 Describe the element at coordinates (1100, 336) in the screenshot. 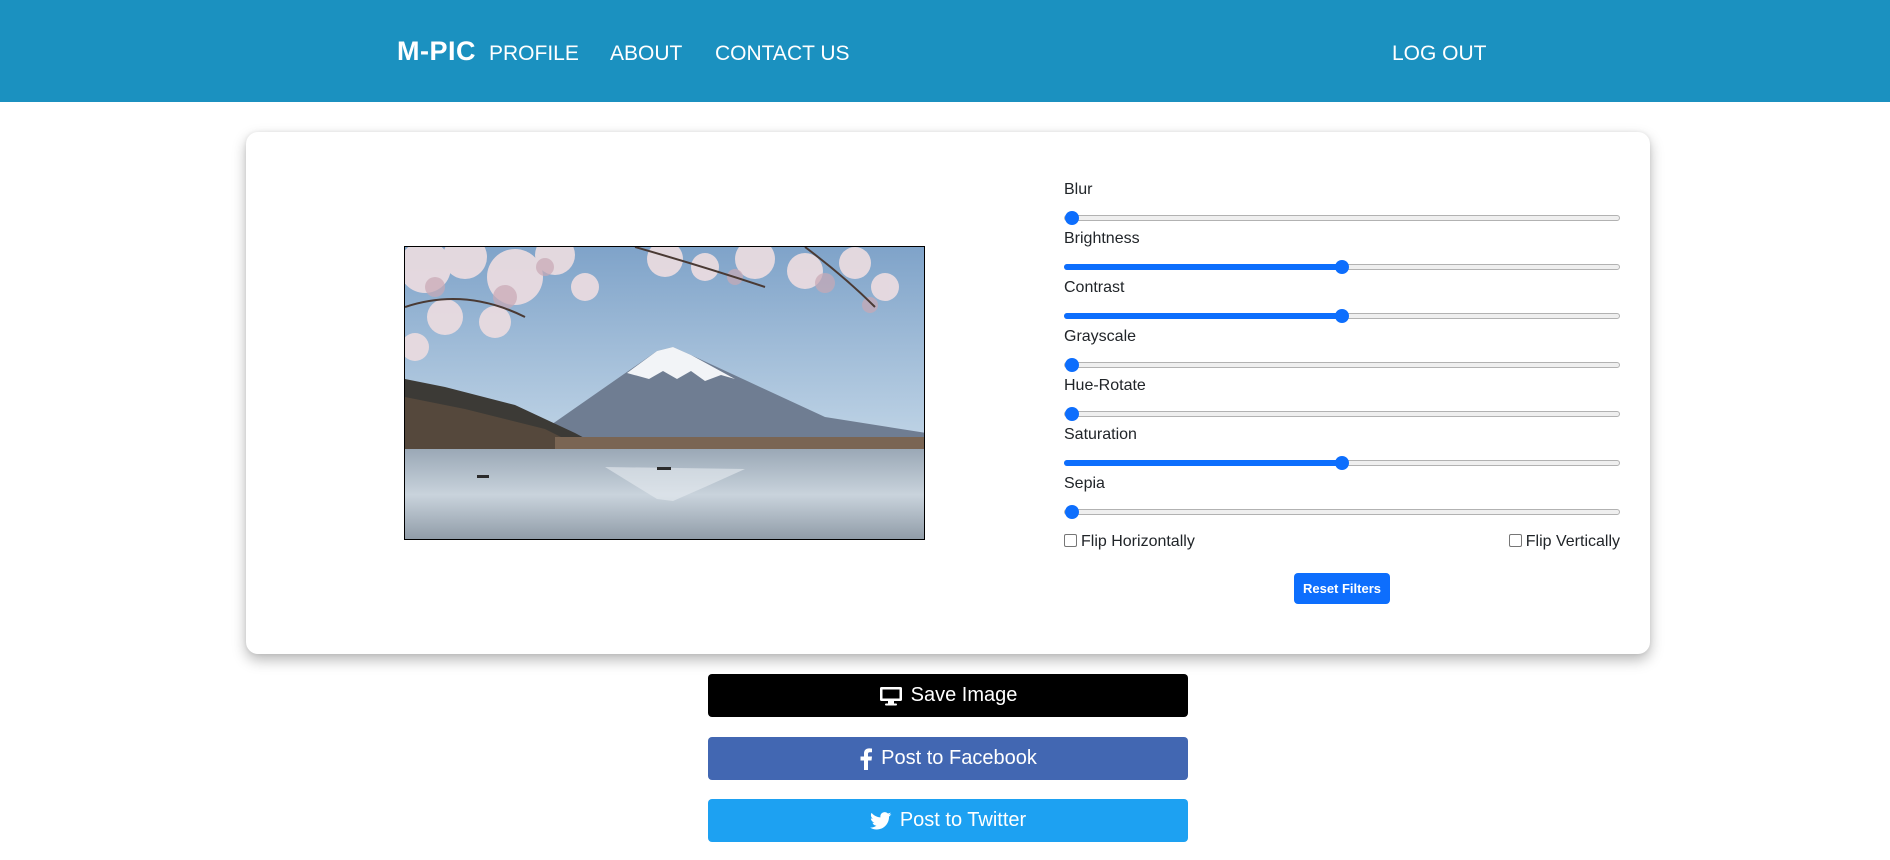

I see `grayscale-label: Grayscale` at that location.